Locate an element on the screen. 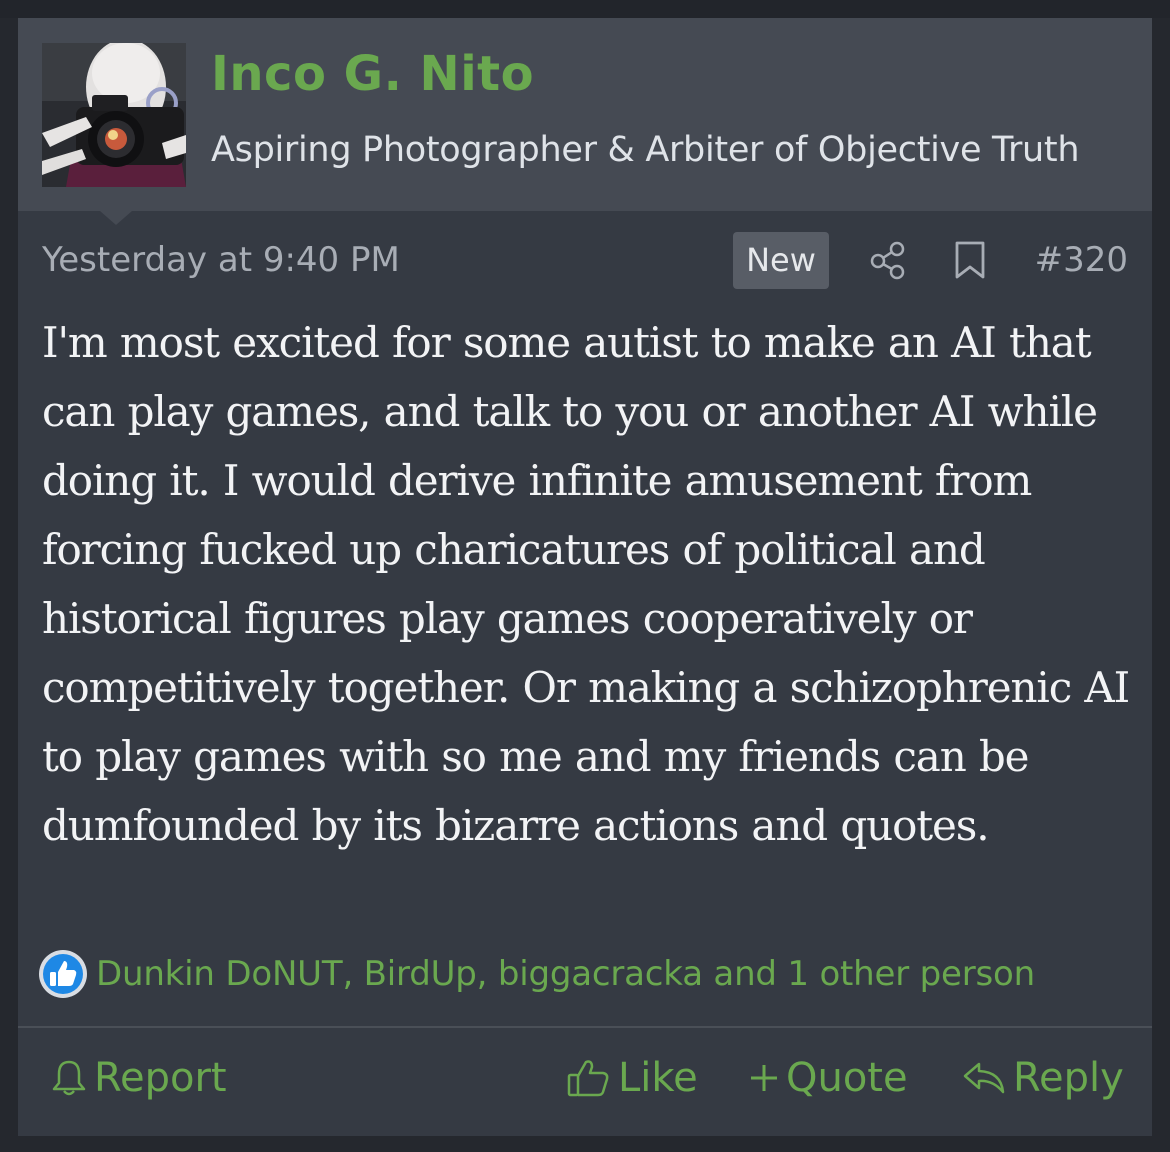  footer-divider is located at coordinates (585, 1027).